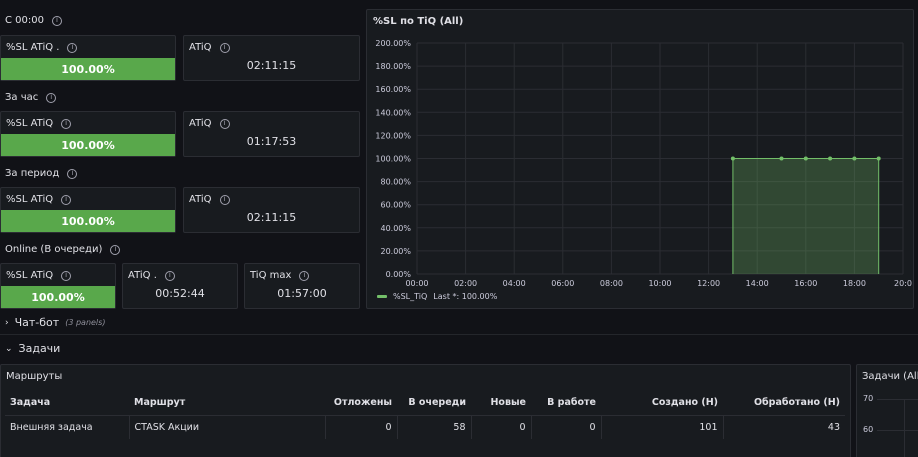 This screenshot has height=457, width=918. Describe the element at coordinates (611, 283) in the screenshot. I see `x-tick-label: 08:00` at that location.